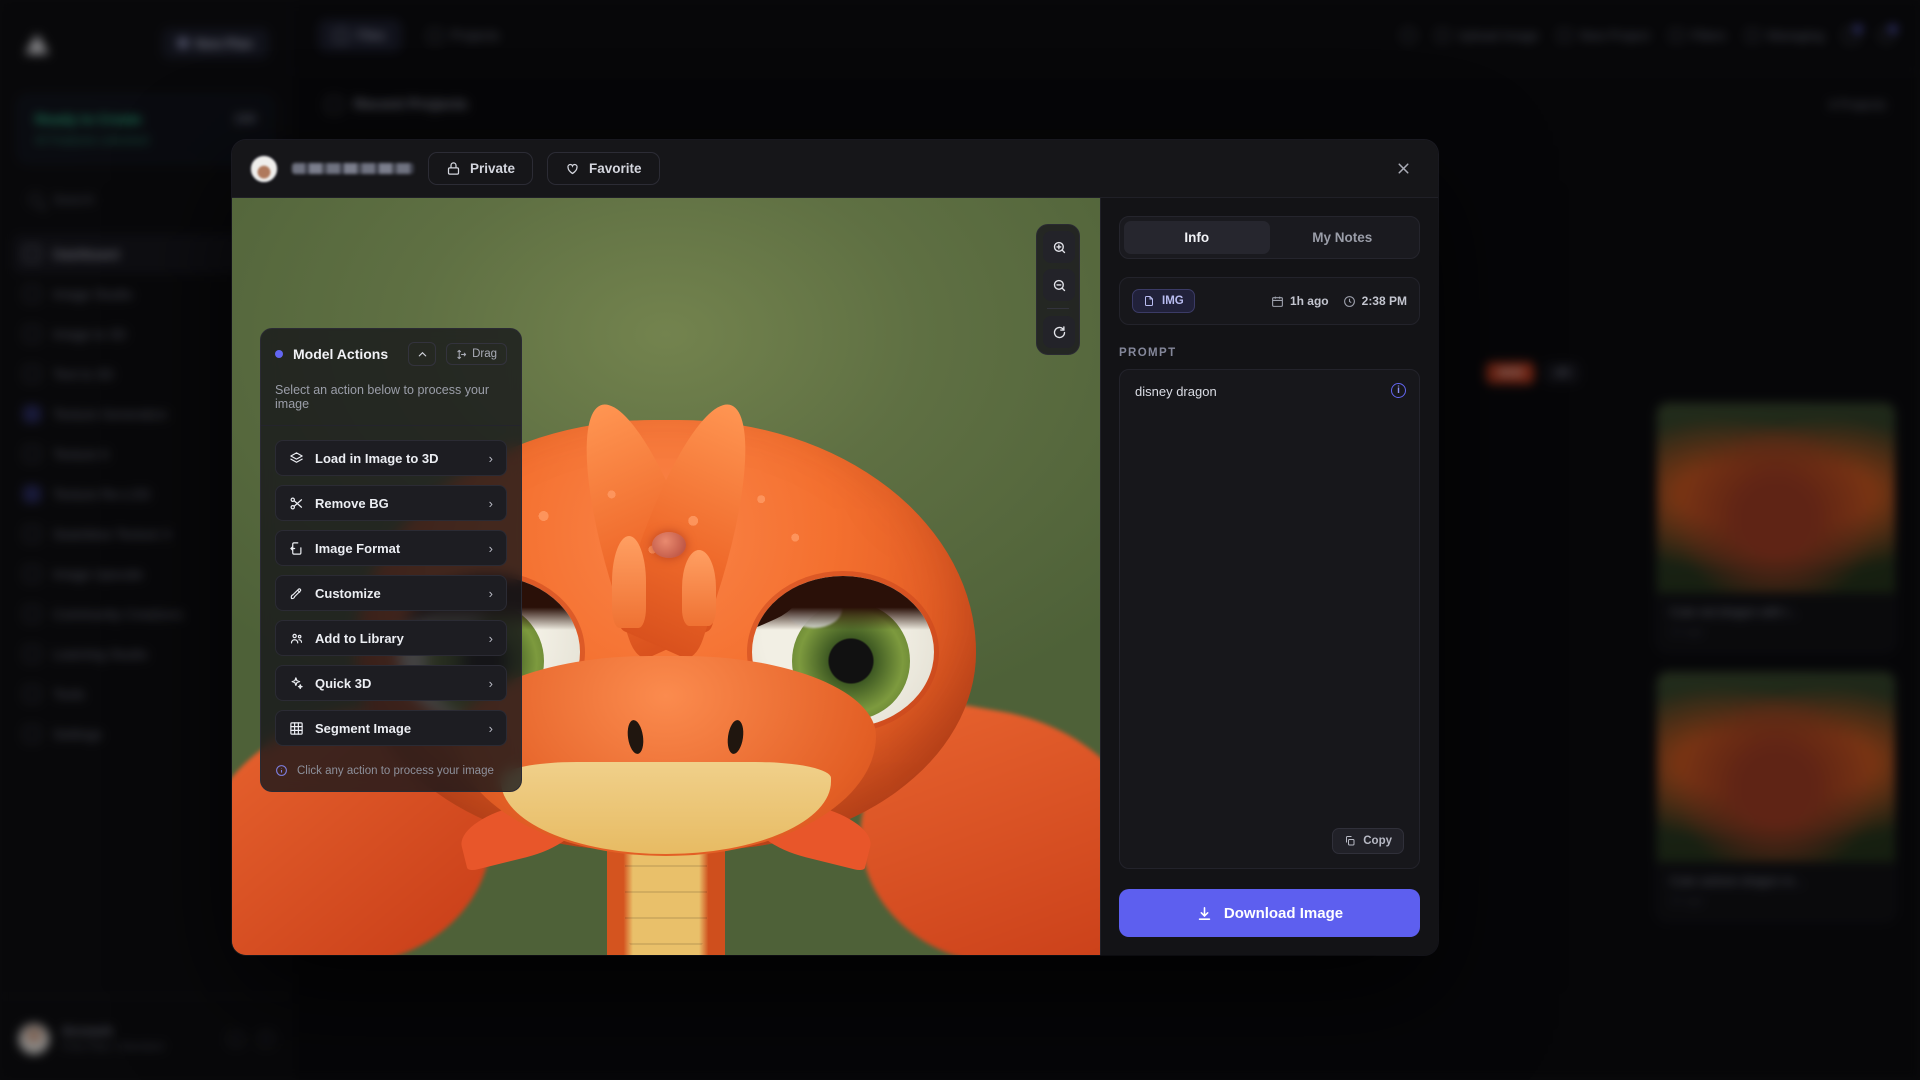  What do you see at coordinates (1269, 301) in the screenshot?
I see `file-meta-row: IMG 1h ago 2:38 PM` at bounding box center [1269, 301].